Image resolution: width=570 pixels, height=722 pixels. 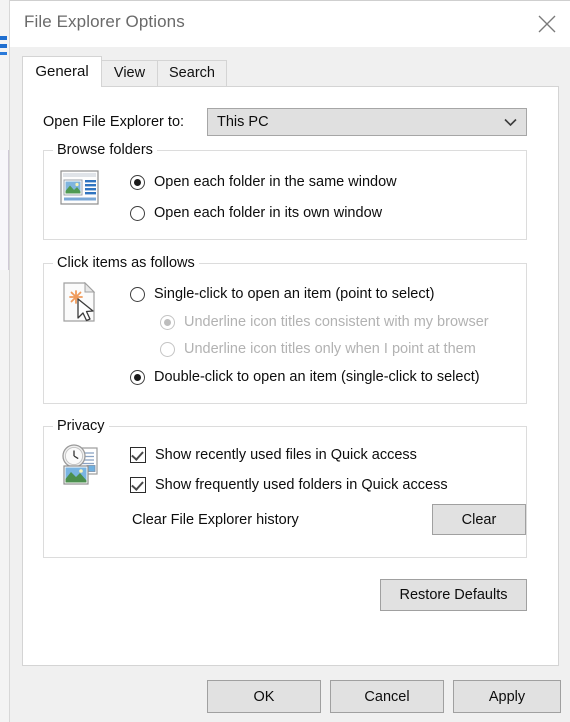 I want to click on tab-general: General, so click(x=62, y=71).